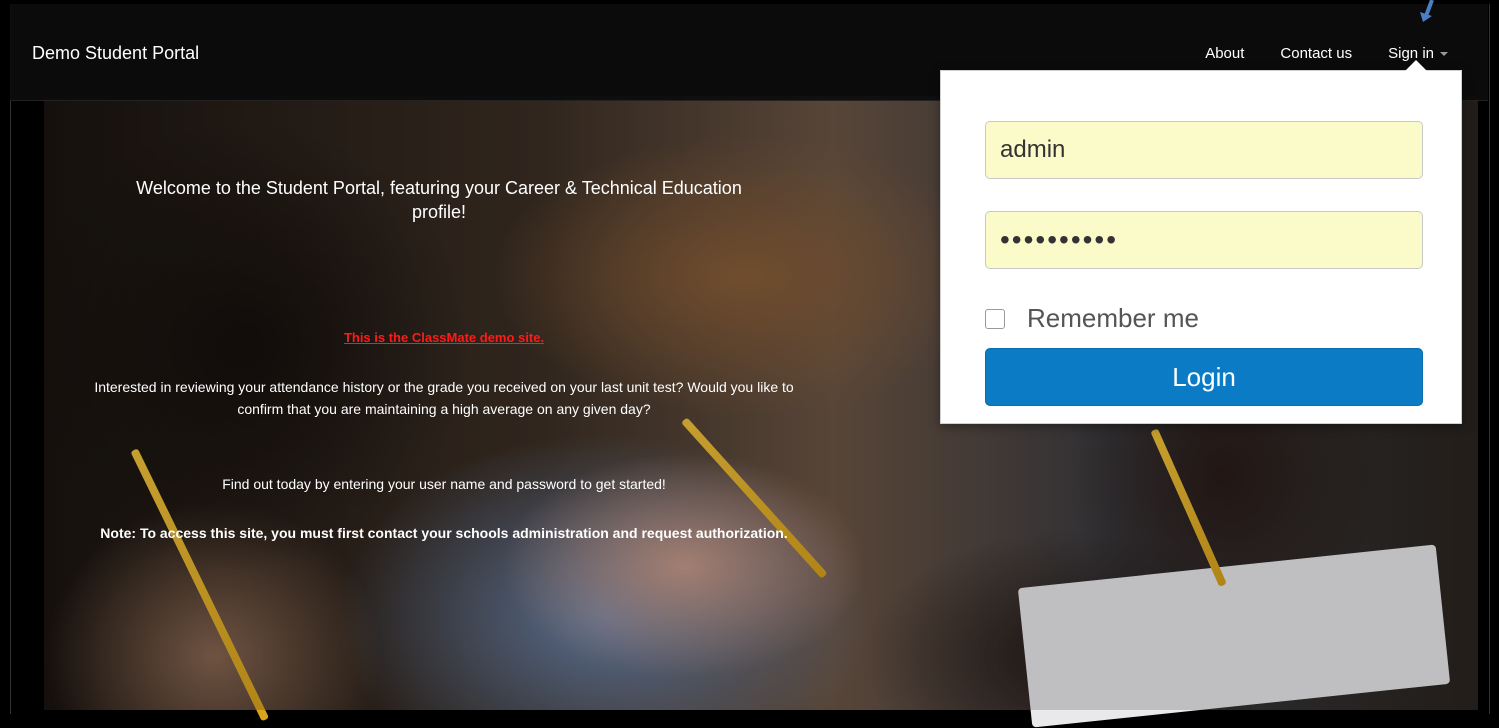  I want to click on arrow-down-icon, so click(1427, 11).